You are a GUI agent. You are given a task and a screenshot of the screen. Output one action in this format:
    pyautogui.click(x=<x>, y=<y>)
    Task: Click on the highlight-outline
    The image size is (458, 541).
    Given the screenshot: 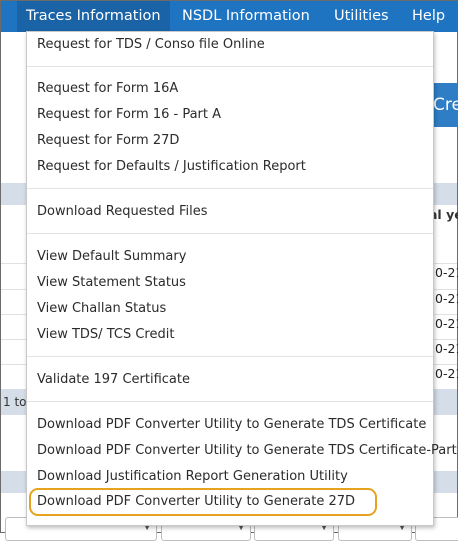 What is the action you would take?
    pyautogui.click(x=203, y=502)
    